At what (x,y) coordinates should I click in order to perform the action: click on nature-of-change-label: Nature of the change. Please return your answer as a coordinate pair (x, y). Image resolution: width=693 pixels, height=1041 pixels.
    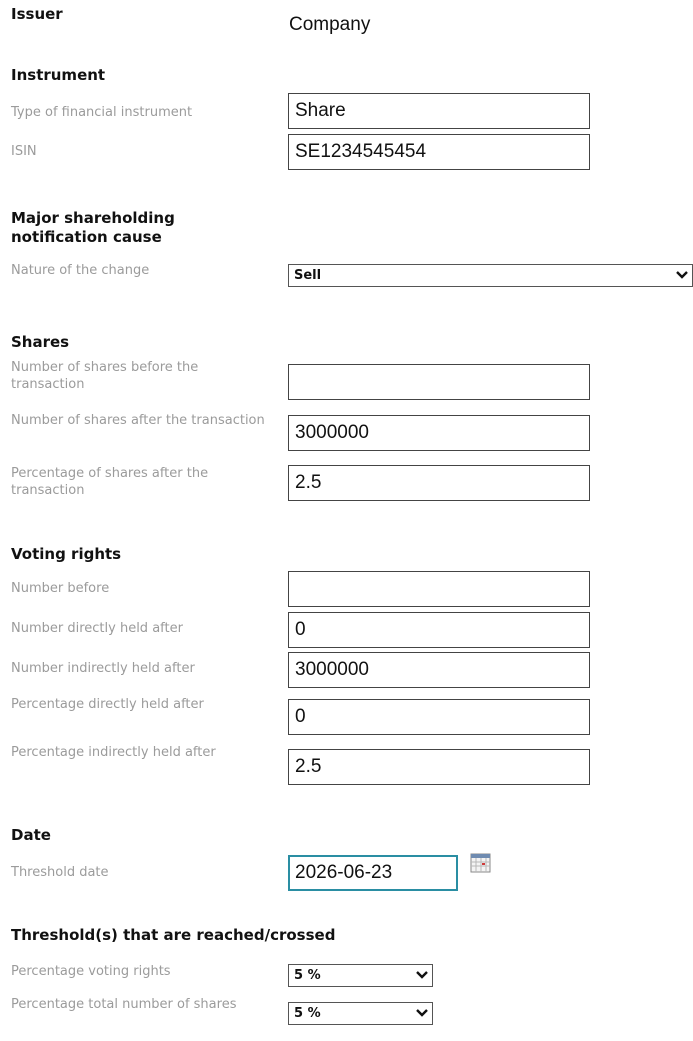
    Looking at the image, I should click on (80, 270).